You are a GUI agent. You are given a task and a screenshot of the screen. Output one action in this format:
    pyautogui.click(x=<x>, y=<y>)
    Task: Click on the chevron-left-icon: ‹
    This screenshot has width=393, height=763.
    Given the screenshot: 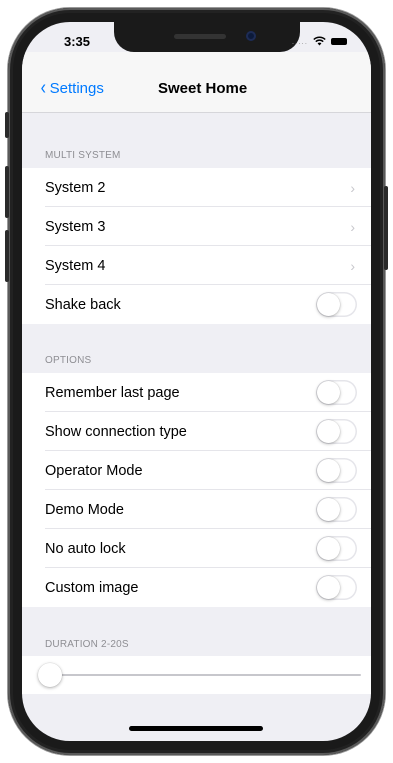 What is the action you would take?
    pyautogui.click(x=43, y=88)
    